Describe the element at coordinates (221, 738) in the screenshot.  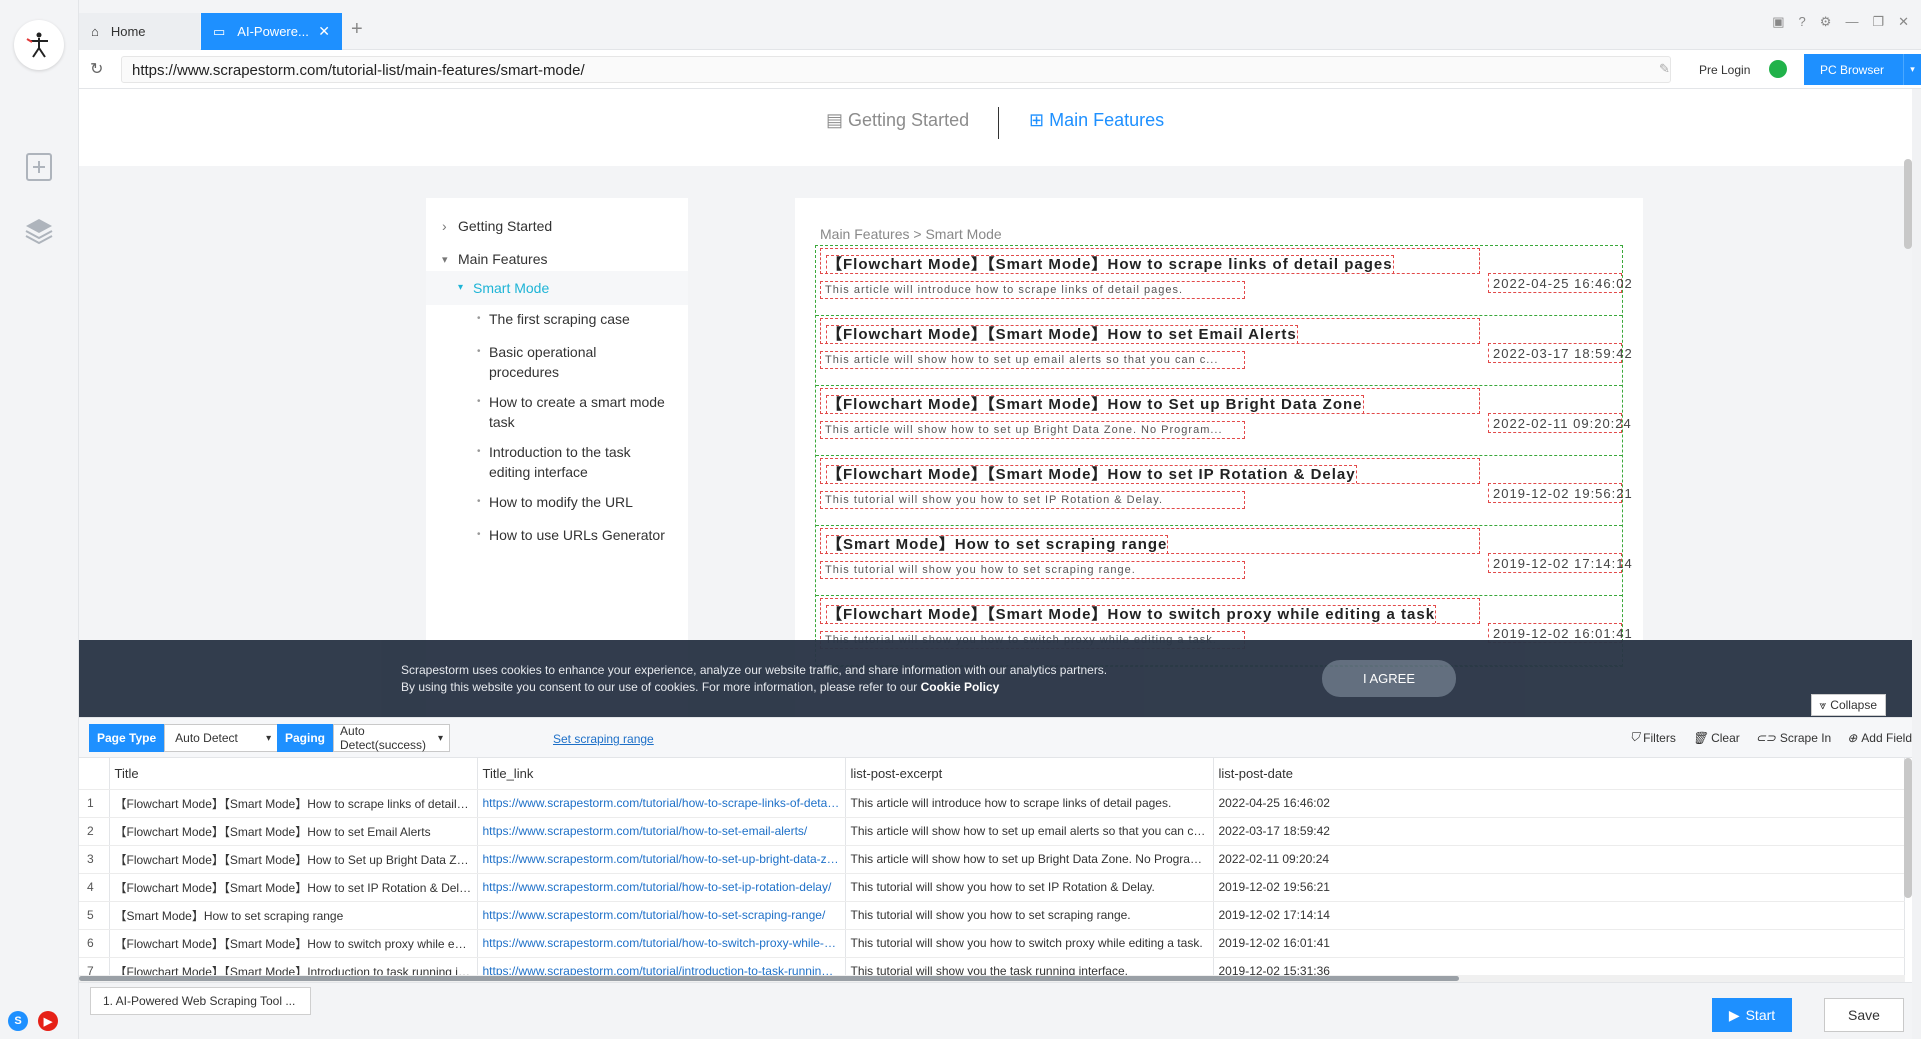
I see `page-type-select: Auto Detect` at that location.